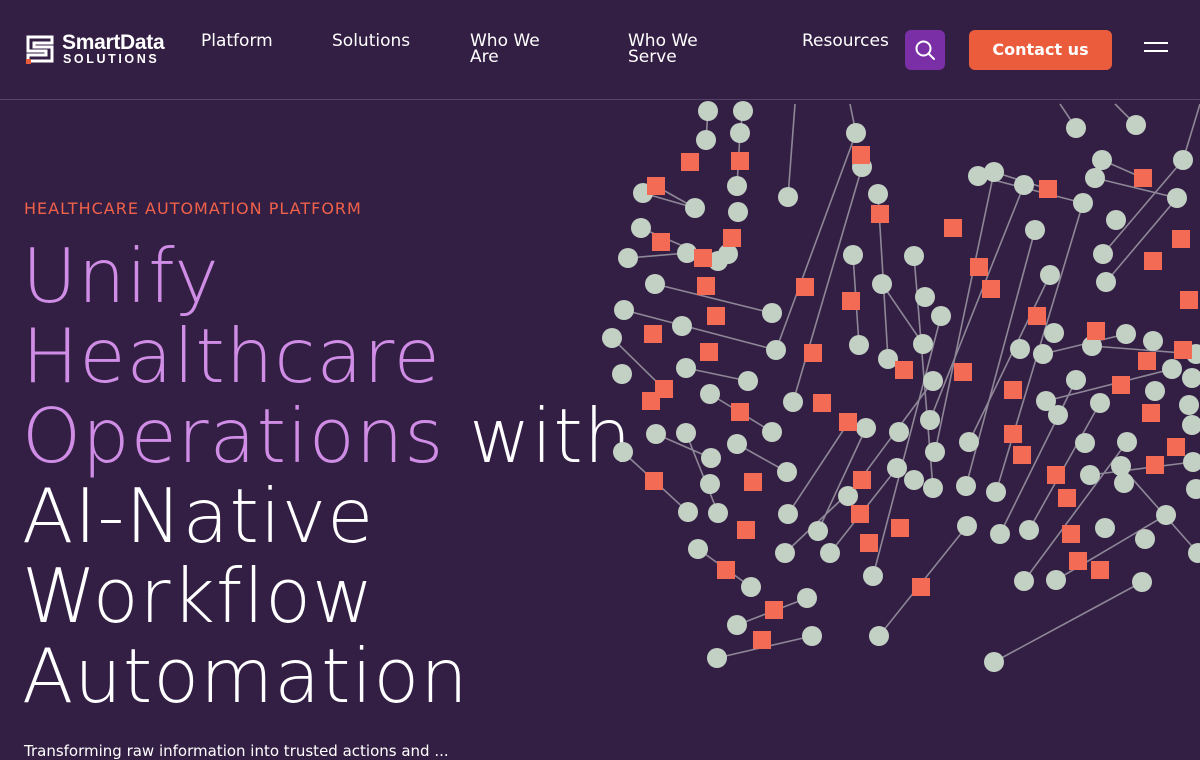 Image resolution: width=1200 pixels, height=760 pixels. What do you see at coordinates (845, 41) in the screenshot?
I see `nav-resources: Resources` at bounding box center [845, 41].